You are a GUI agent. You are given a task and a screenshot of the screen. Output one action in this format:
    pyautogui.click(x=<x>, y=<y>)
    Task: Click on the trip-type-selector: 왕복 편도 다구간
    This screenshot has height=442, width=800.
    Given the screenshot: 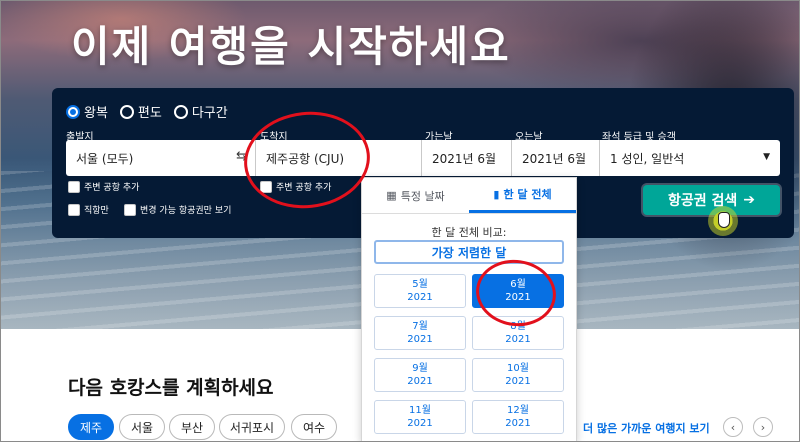 What is the action you would take?
    pyautogui.click(x=147, y=111)
    